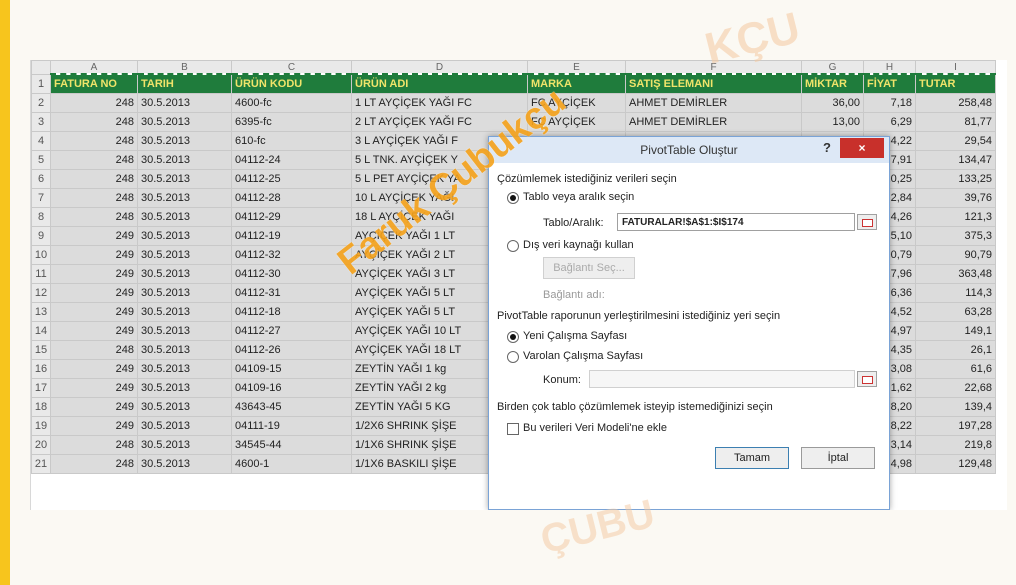  I want to click on close-button: ×, so click(862, 148).